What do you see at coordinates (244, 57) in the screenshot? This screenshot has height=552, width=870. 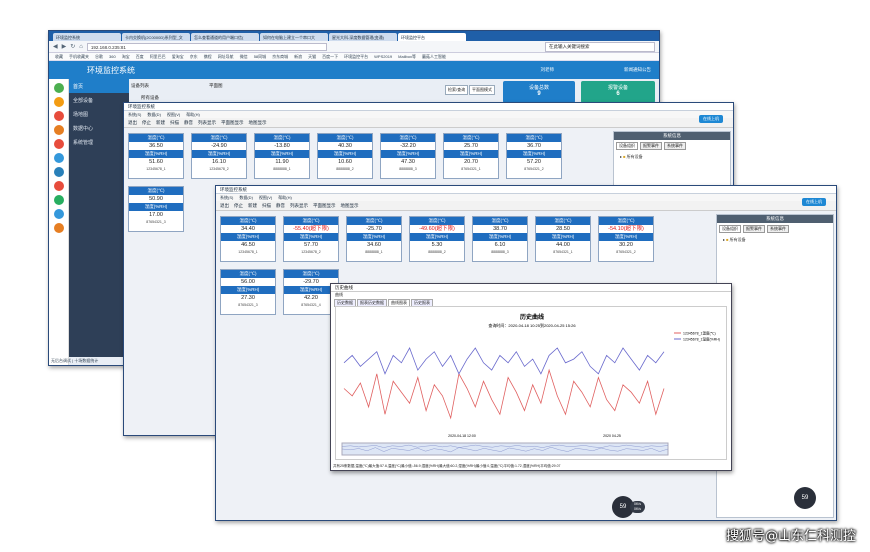 I see `bookmark-link: 微信` at bounding box center [244, 57].